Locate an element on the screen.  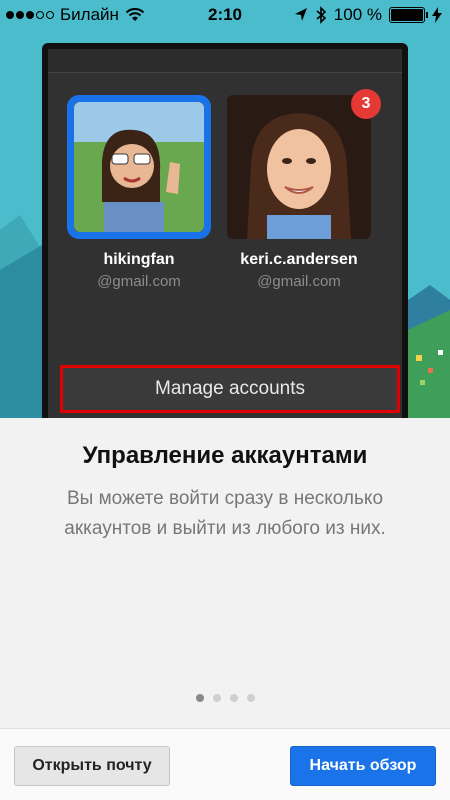
bluetooth-icon is located at coordinates (321, 15).